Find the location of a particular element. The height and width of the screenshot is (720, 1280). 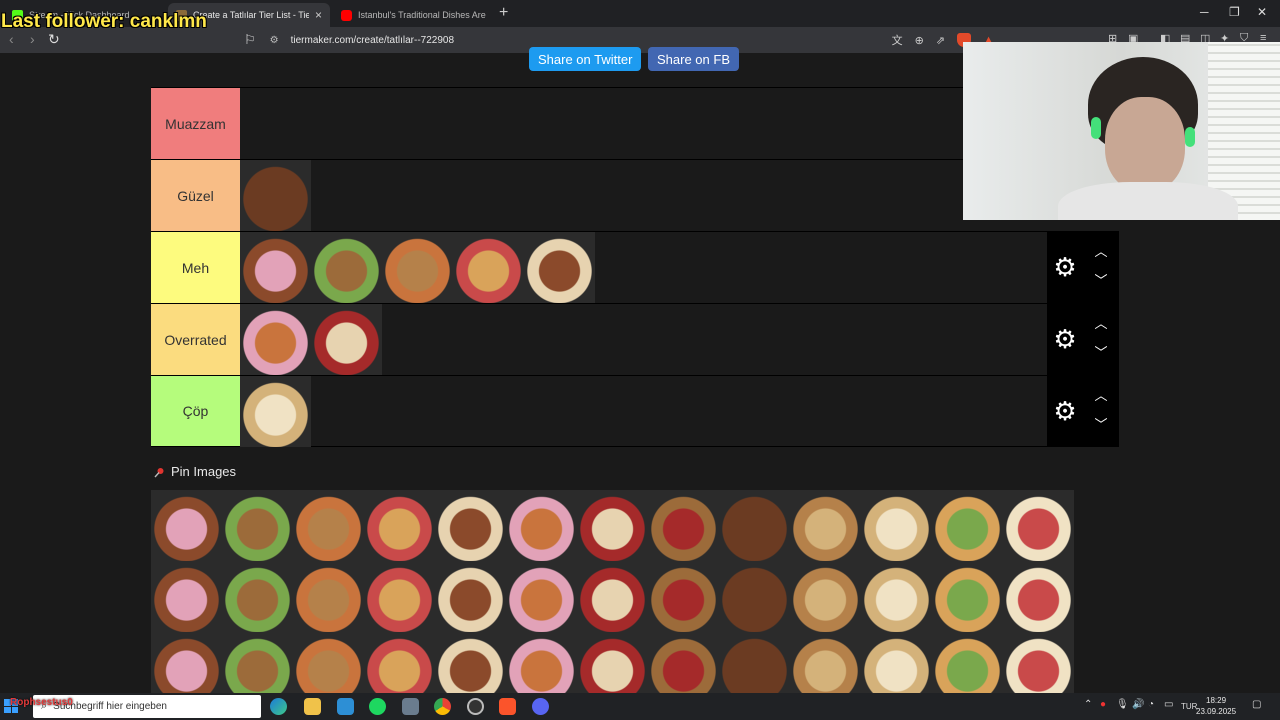

minimize-button: ─ is located at coordinates (1204, 12).